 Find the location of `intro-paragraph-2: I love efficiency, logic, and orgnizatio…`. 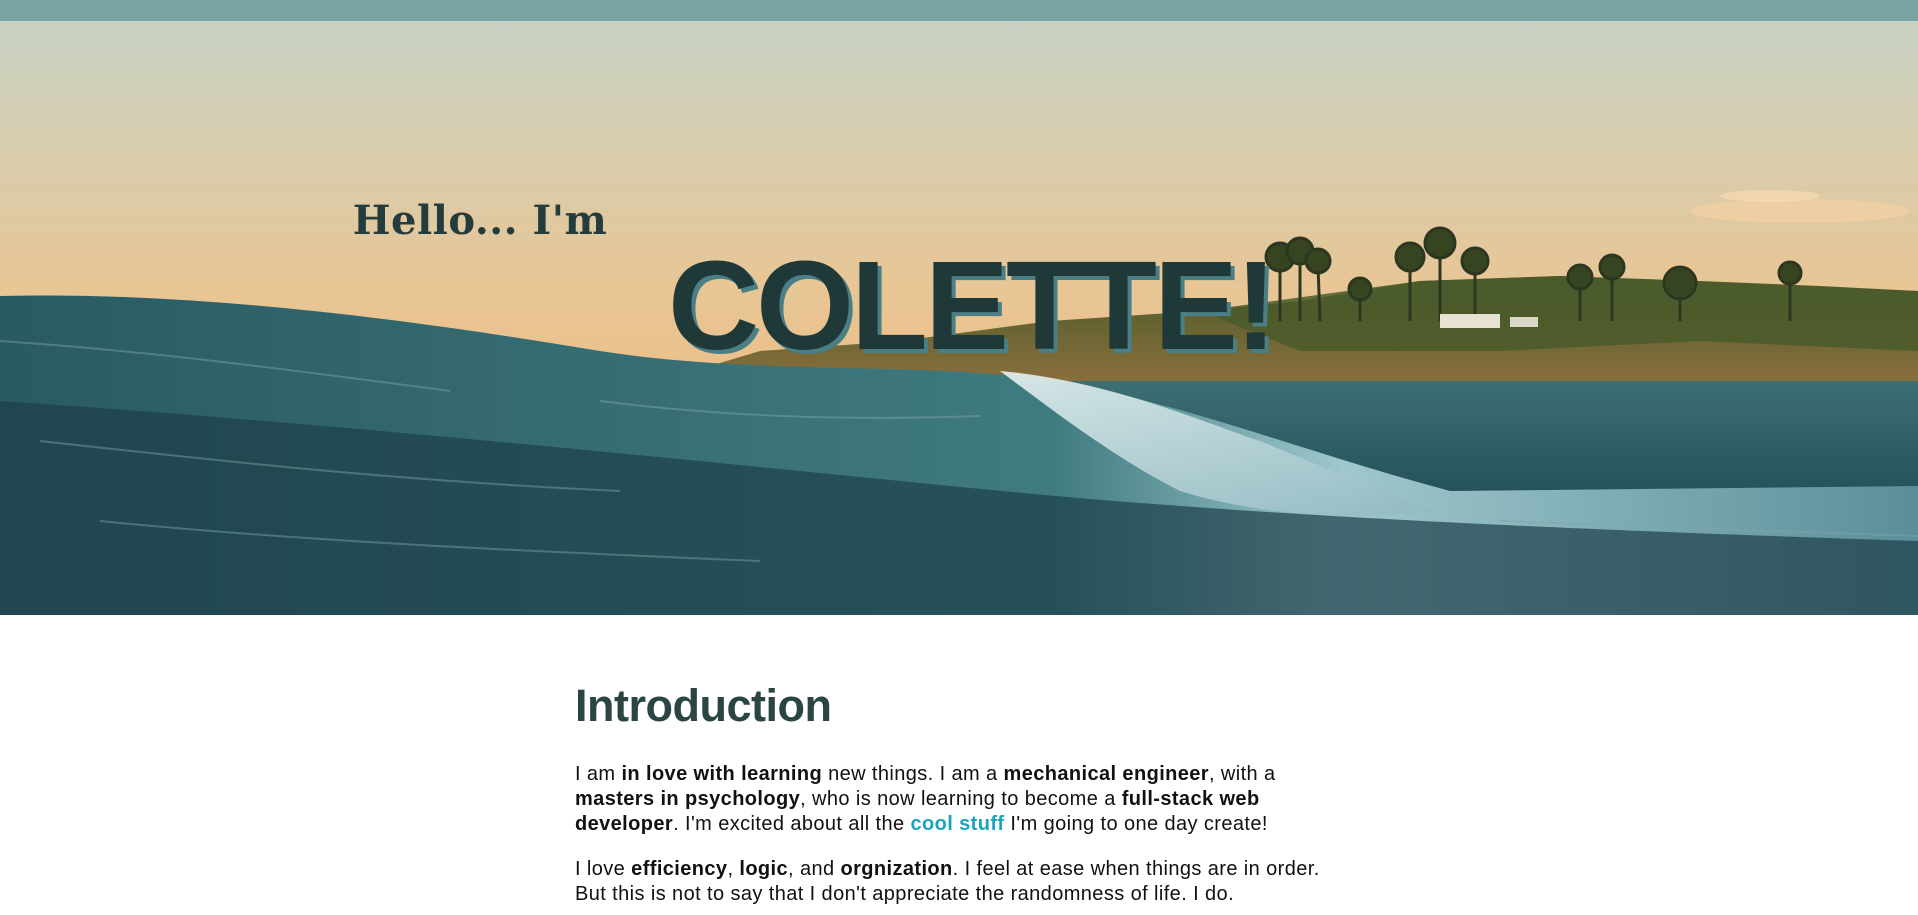

intro-paragraph-2: I love efficiency, logic, and orgnizatio… is located at coordinates (955, 882).